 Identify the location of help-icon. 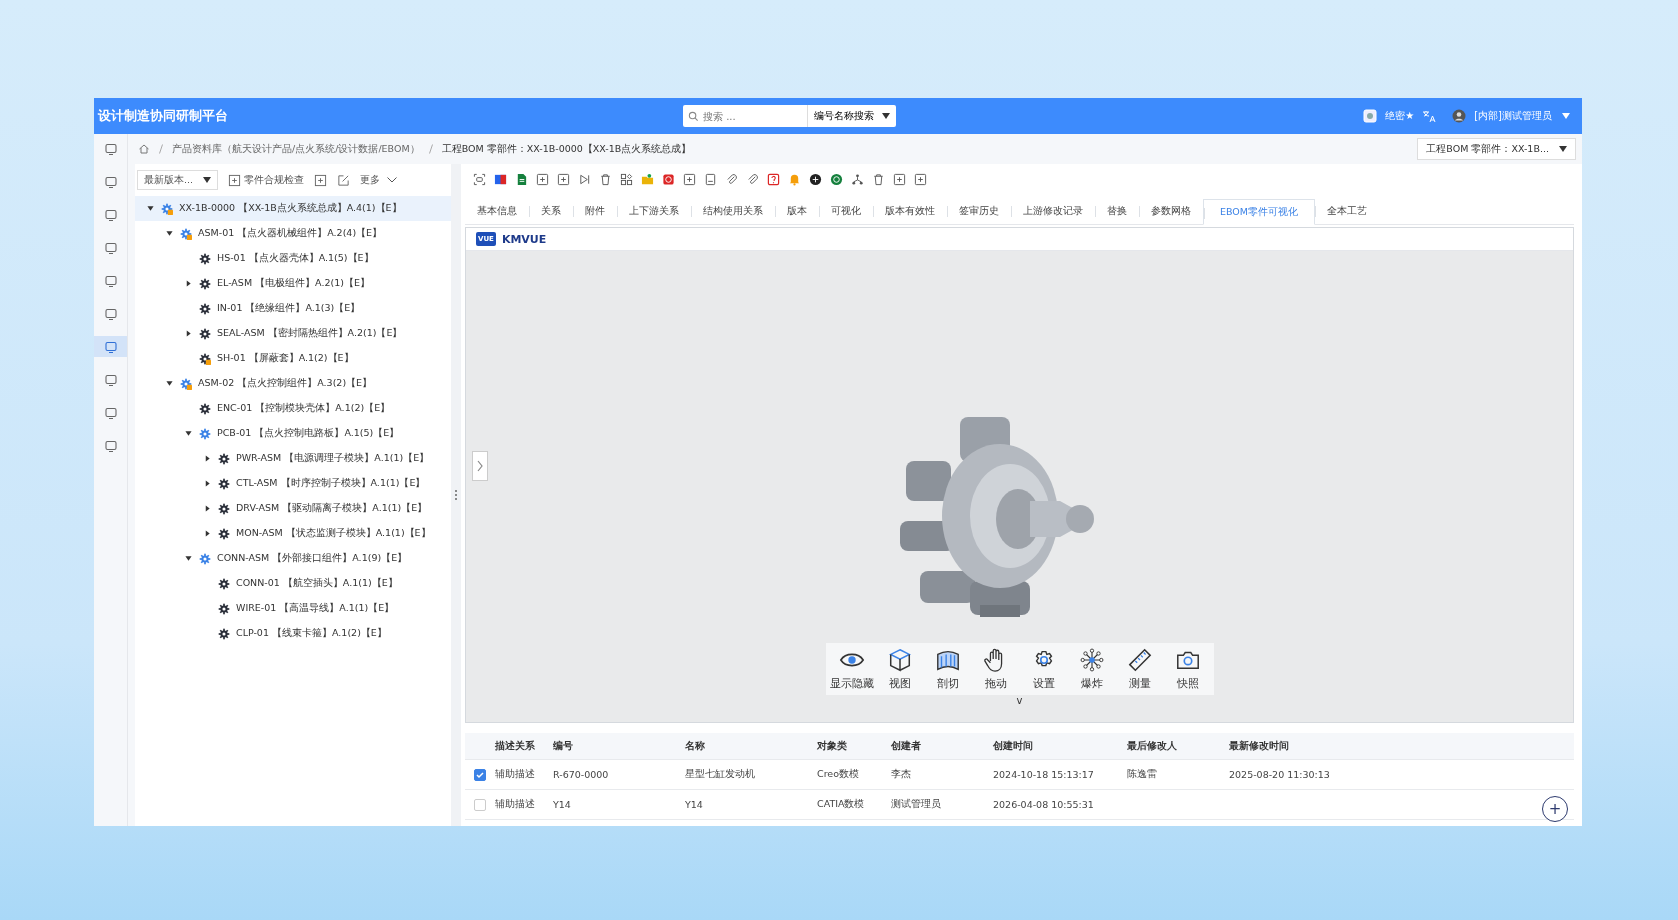
(773, 179).